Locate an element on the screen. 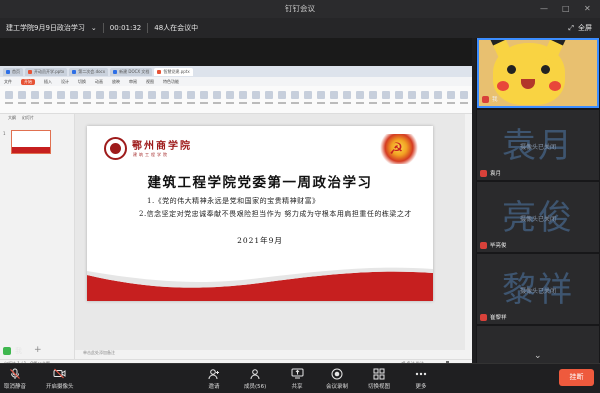  school-name: 鄂州商学院 is located at coordinates (162, 146).